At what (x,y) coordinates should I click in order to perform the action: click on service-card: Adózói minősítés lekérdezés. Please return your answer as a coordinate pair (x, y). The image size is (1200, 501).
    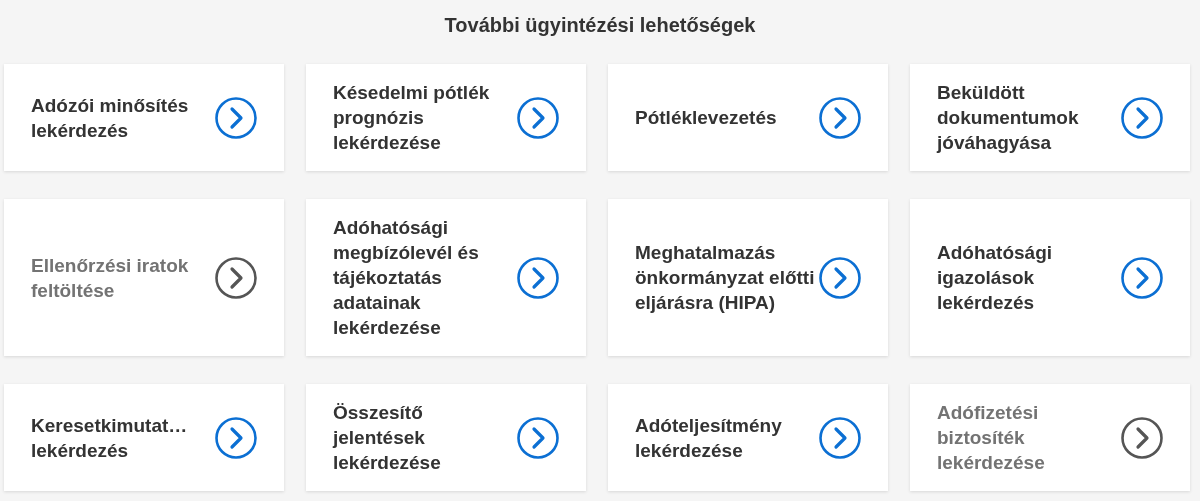
    Looking at the image, I should click on (144, 117).